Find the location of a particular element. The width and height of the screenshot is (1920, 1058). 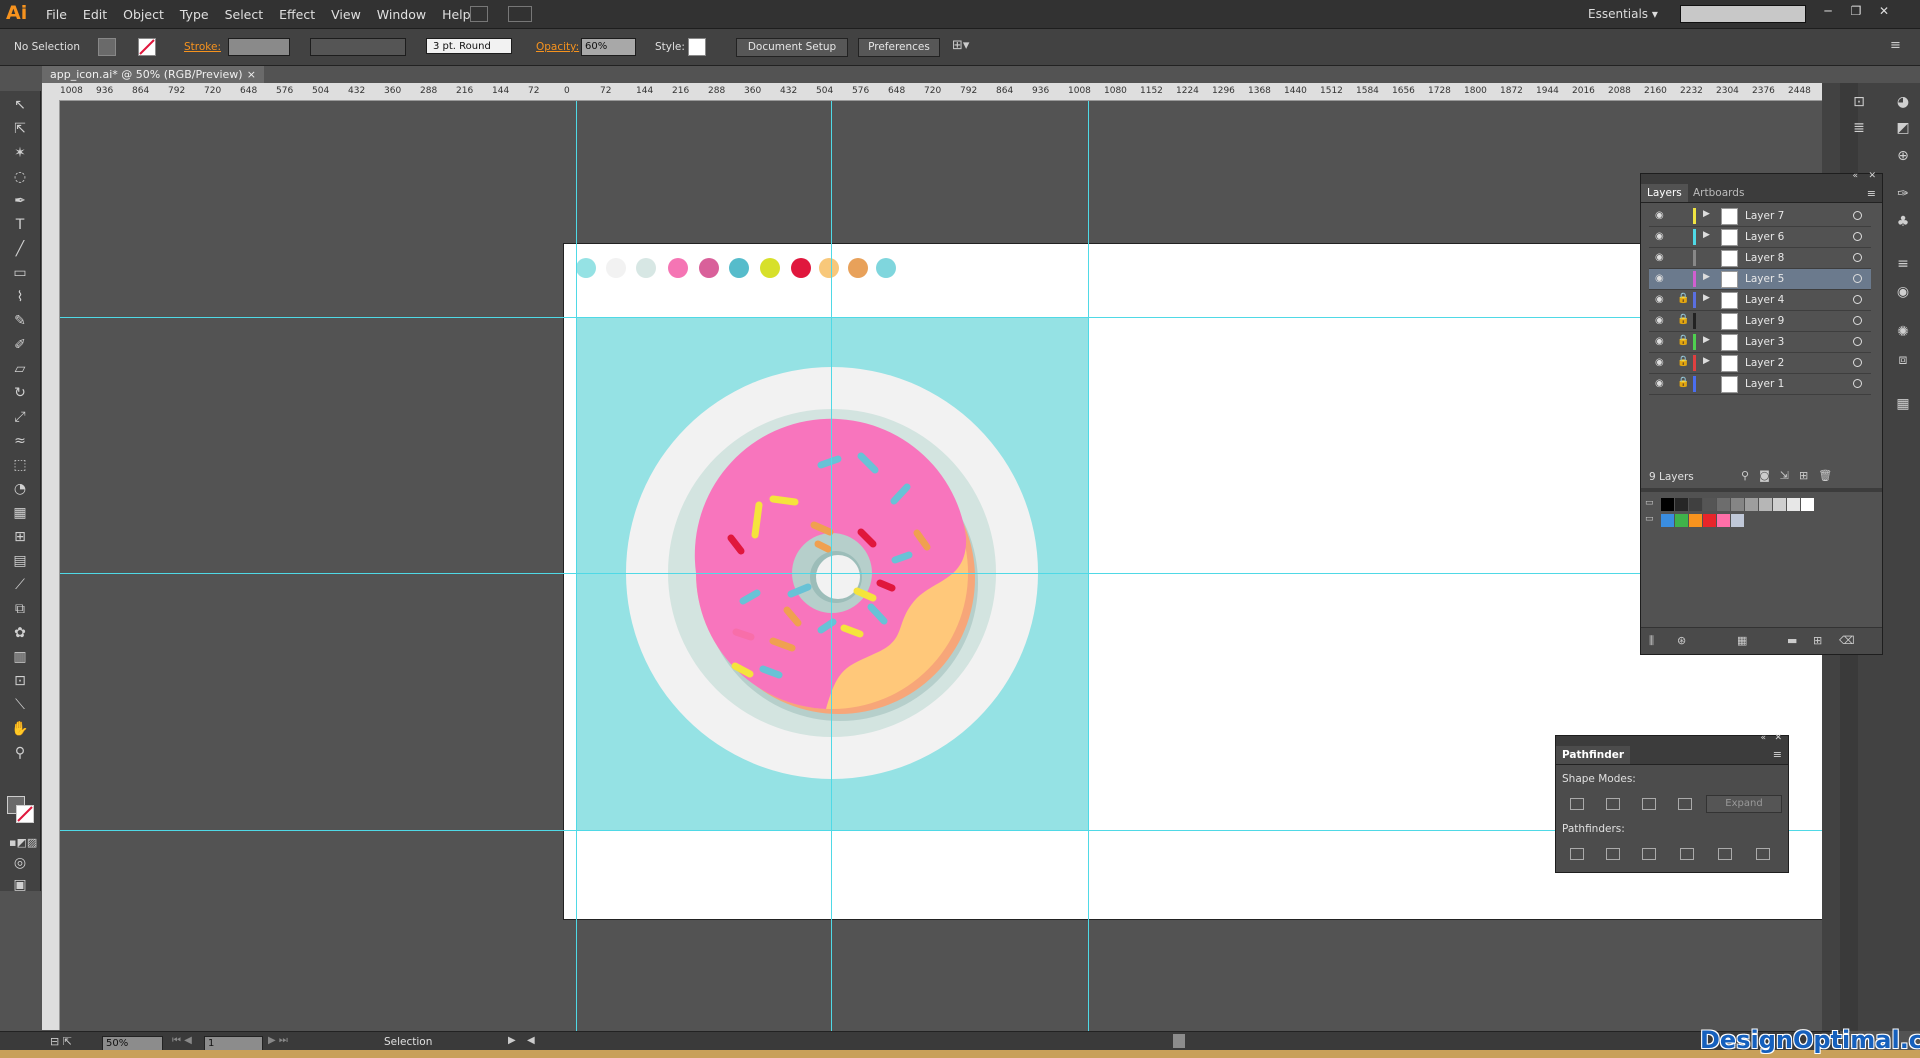

graphic-style-swatch is located at coordinates (697, 47).